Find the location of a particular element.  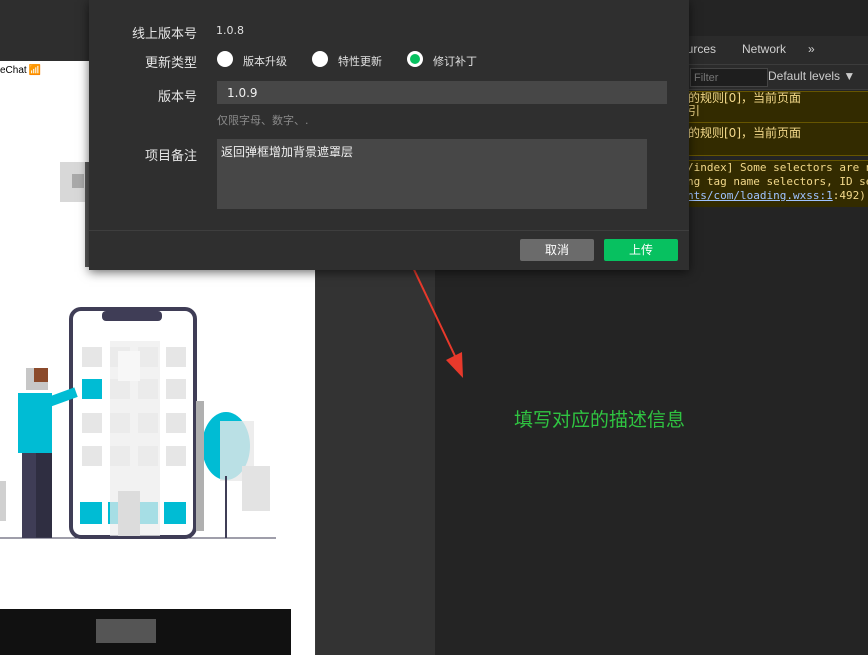

devtools-tabbar: ources Network » is located at coordinates (774, 50).